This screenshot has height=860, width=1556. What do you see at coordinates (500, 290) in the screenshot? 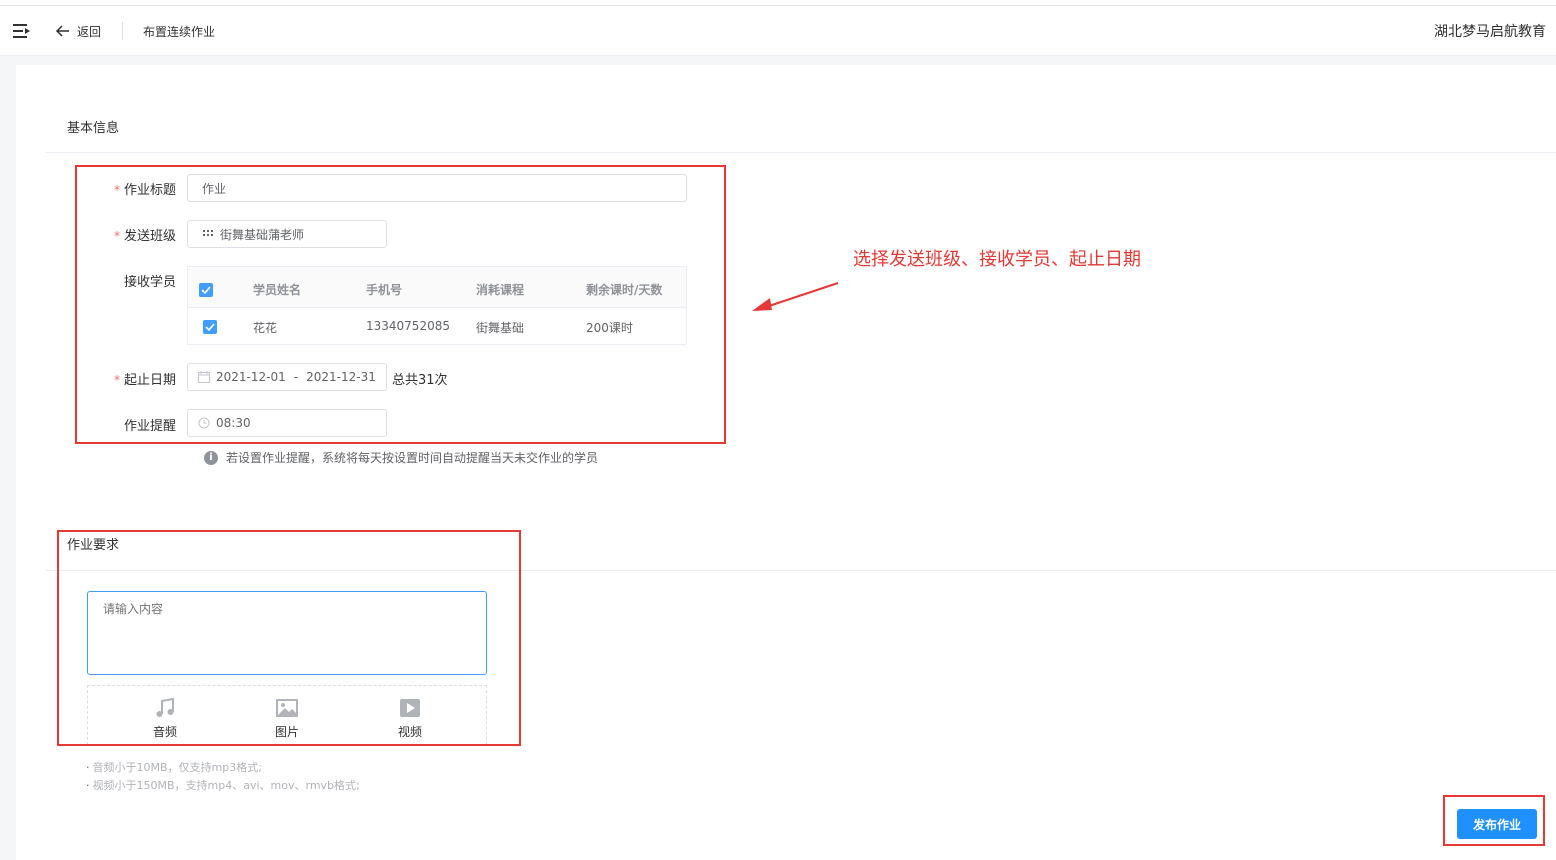
I see `column-header: 消耗课程` at bounding box center [500, 290].